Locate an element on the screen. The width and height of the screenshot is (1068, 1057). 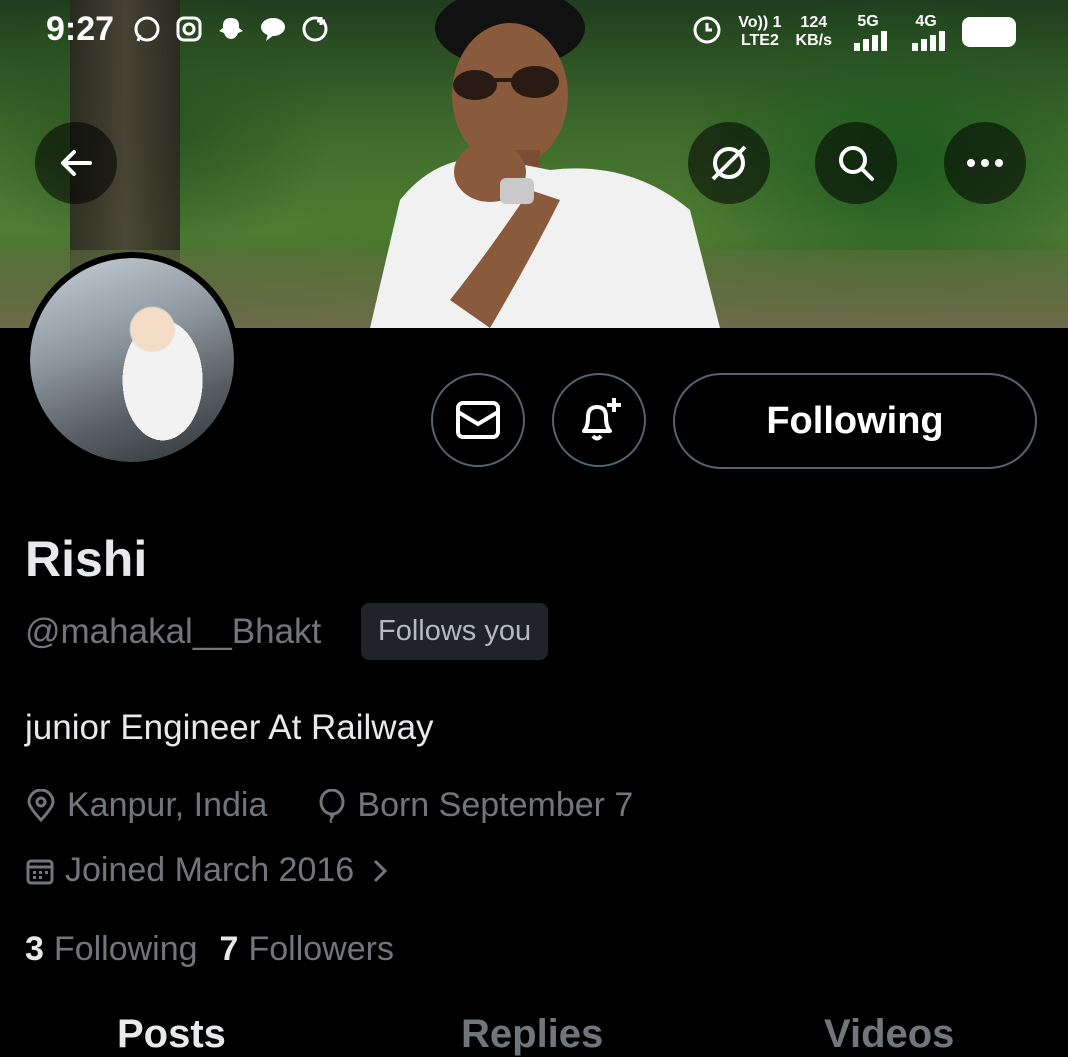
grok-button is located at coordinates (729, 163).